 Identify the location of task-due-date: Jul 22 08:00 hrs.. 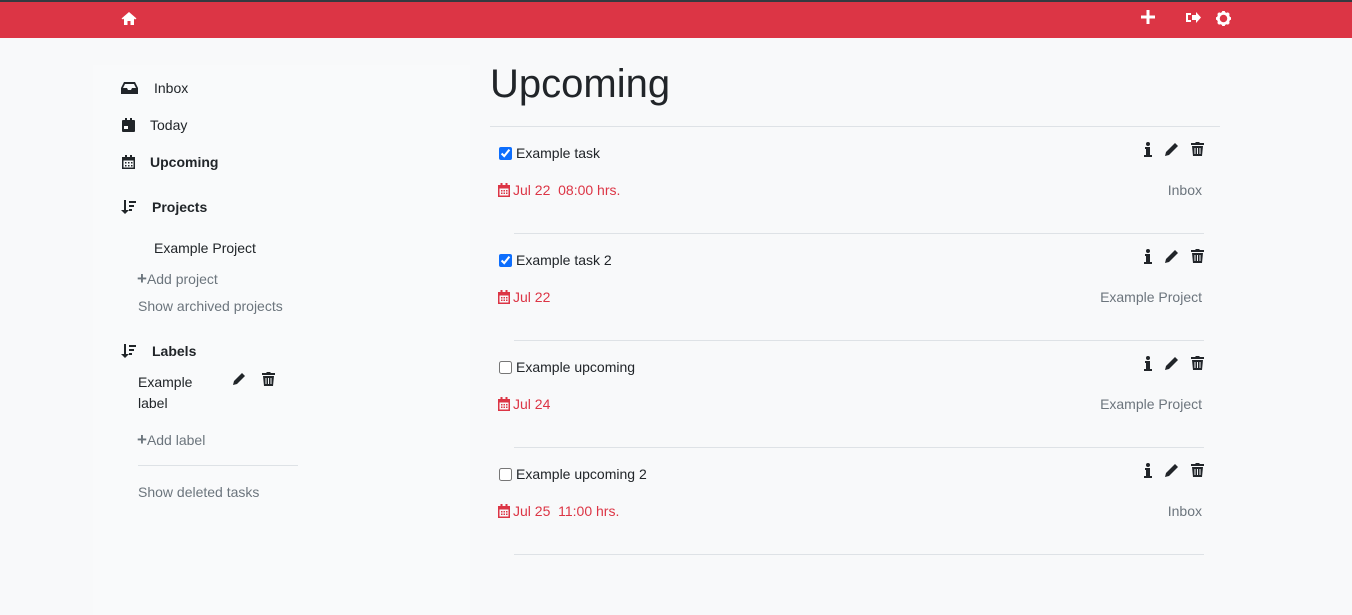
(559, 190).